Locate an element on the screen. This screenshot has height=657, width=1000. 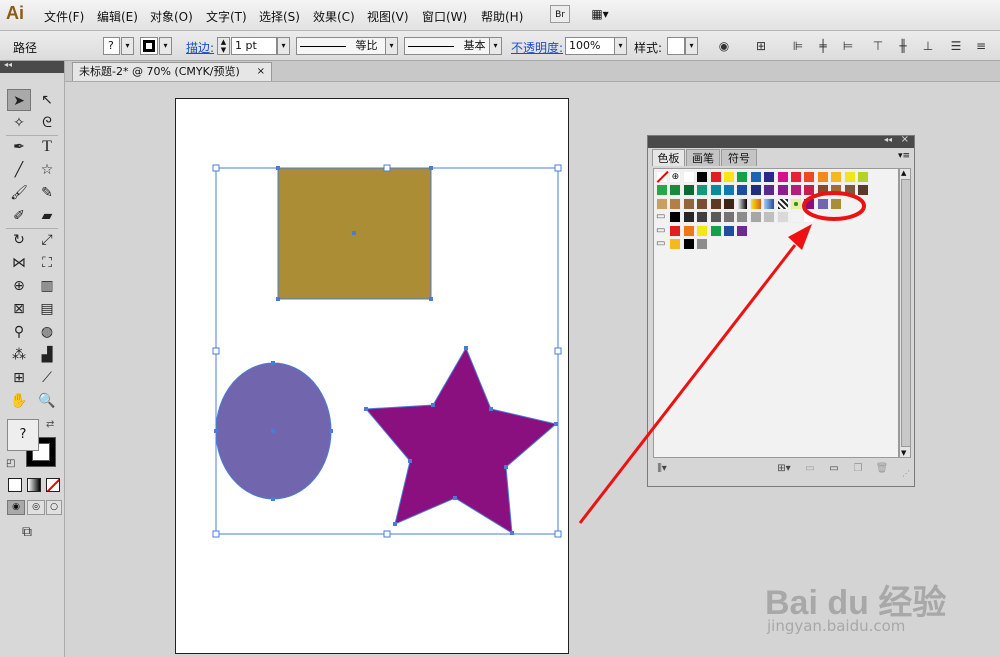
panel-title-bar: ◂◂ × is located at coordinates (781, 141).